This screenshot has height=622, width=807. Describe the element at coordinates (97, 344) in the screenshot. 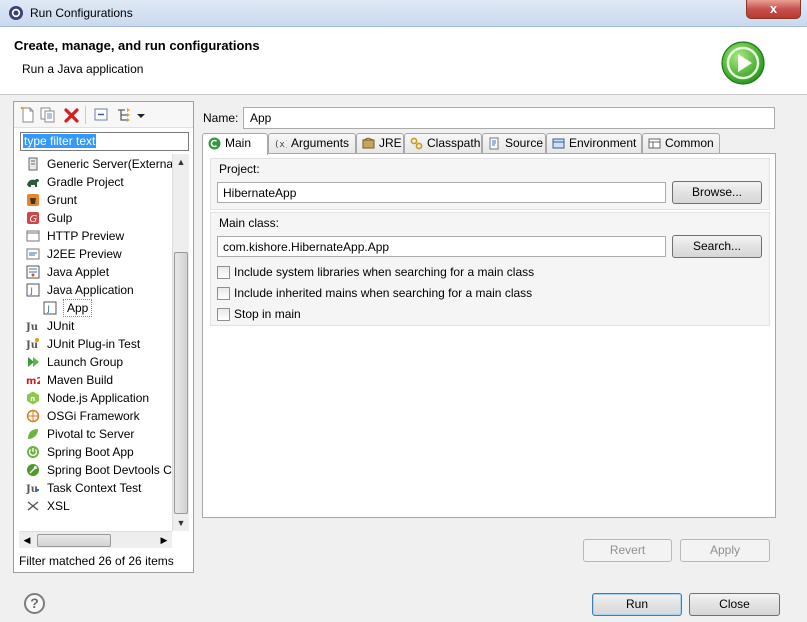

I see `tree-item: Ju JUnit Plug-in Test` at that location.